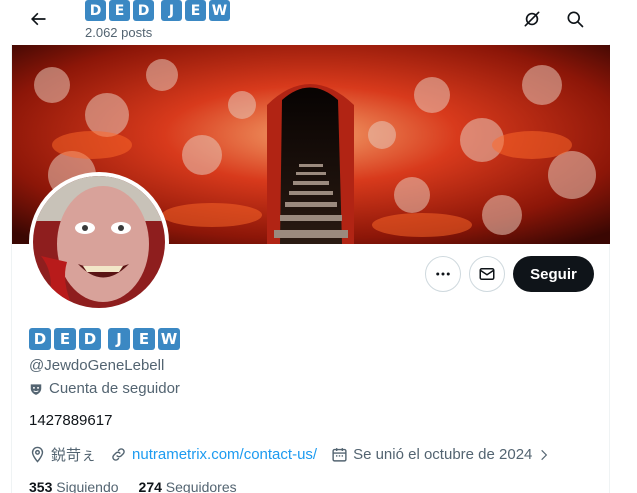  I want to click on grok-icon, so click(532, 19).